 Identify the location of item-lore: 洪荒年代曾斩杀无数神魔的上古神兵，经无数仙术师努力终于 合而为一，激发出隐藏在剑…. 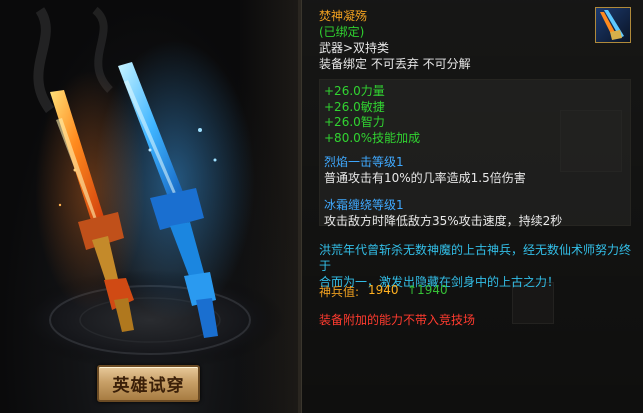
(478, 266).